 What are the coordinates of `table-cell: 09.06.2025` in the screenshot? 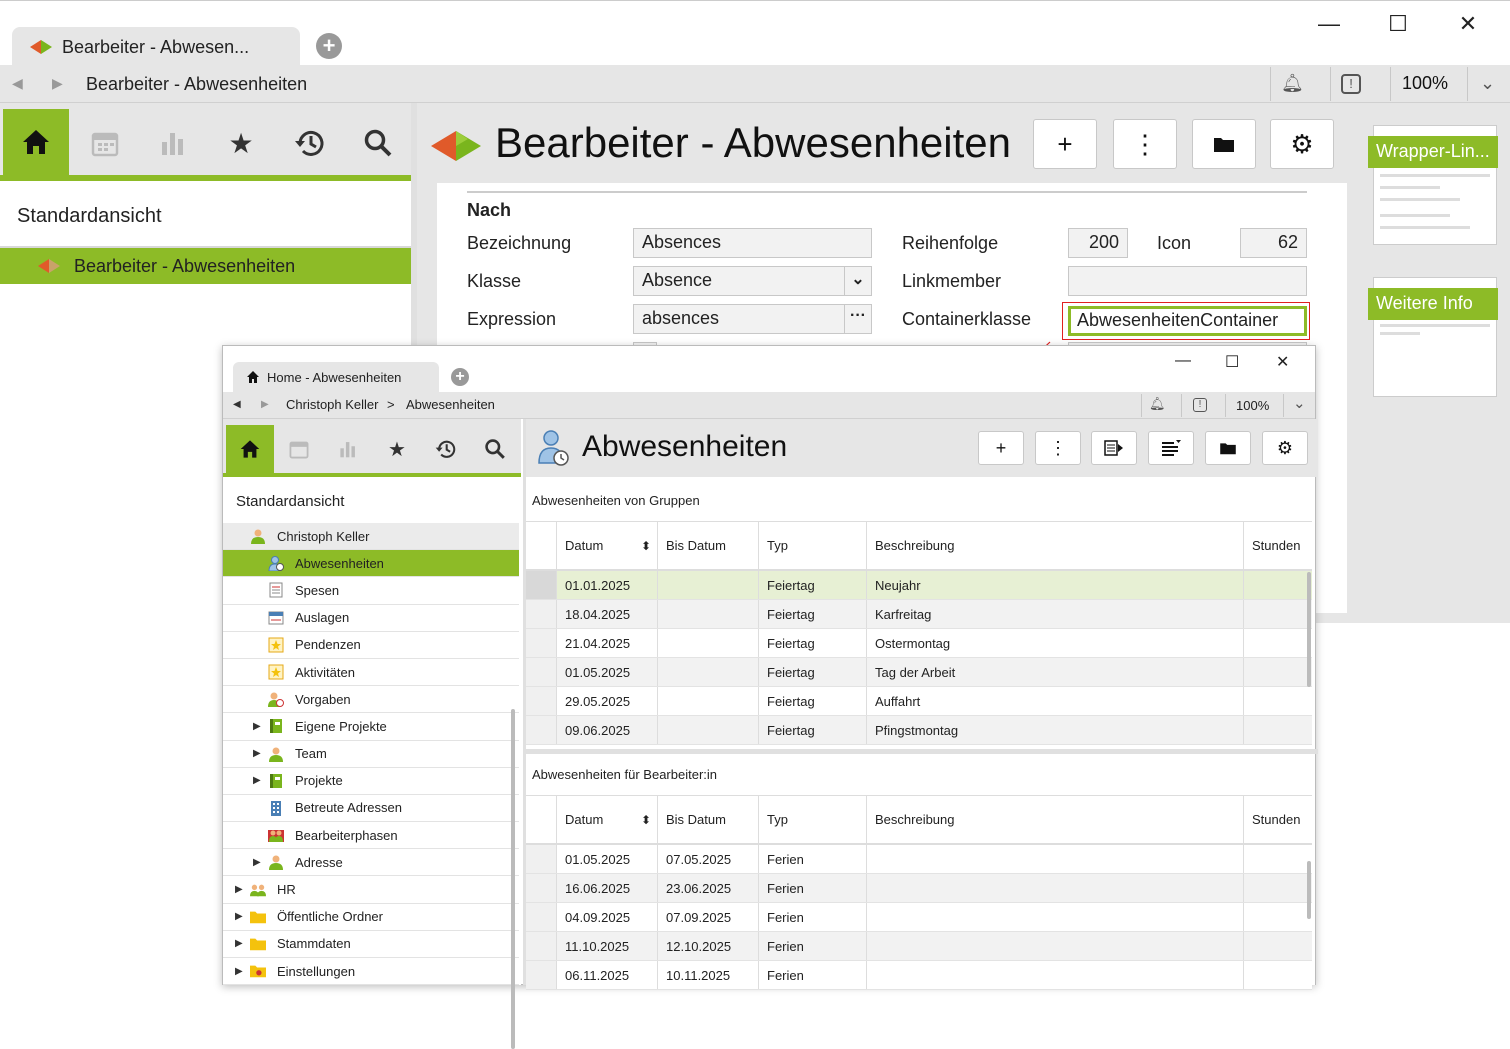 It's located at (606, 730).